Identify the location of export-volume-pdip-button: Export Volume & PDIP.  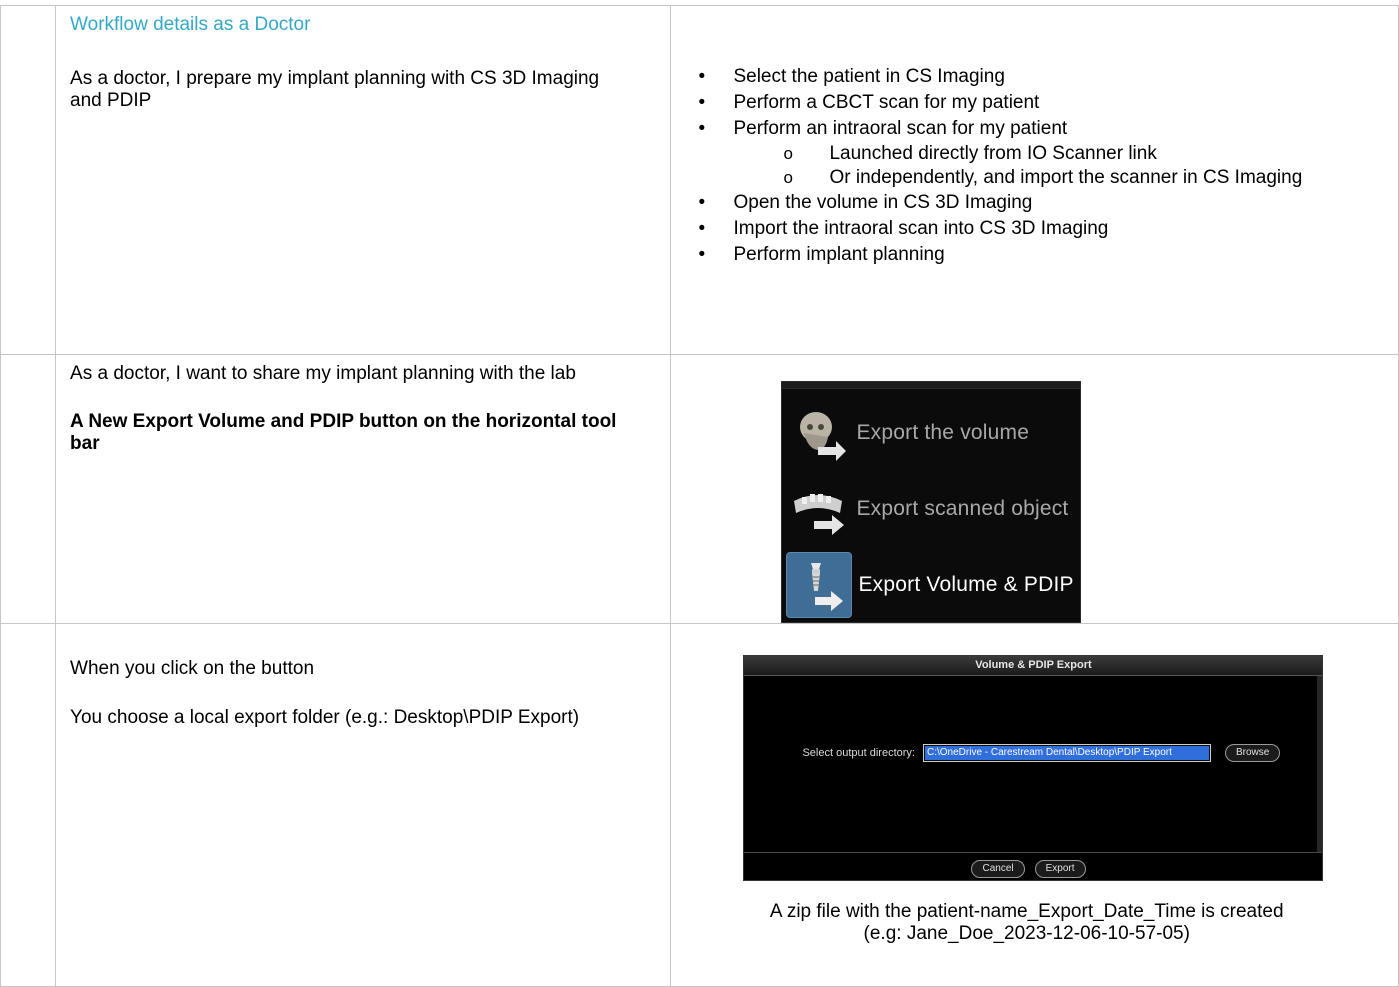
(931, 585).